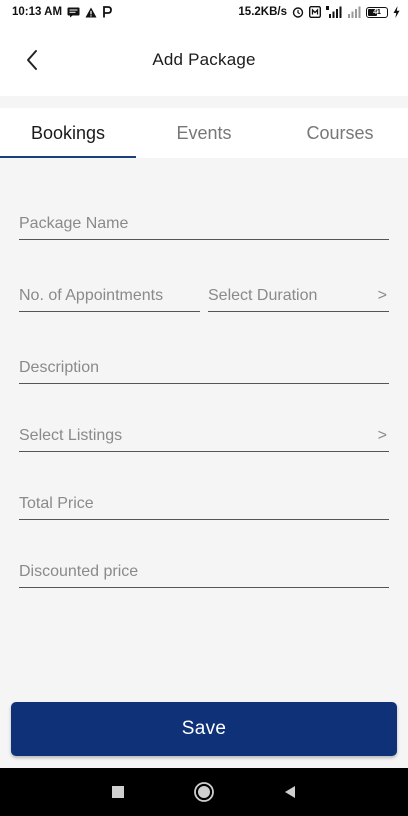 This screenshot has height=816, width=408. I want to click on back-nav-button, so click(290, 792).